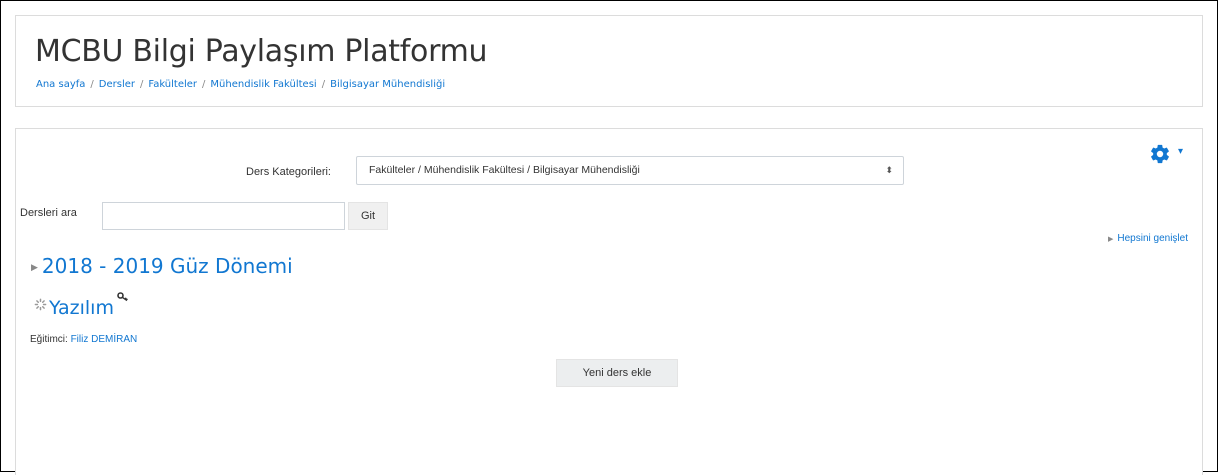 The width and height of the screenshot is (1218, 475). Describe the element at coordinates (387, 84) in the screenshot. I see `breadcrumb-item-computer-engineering: Bilgisayar Mühendisliği` at that location.